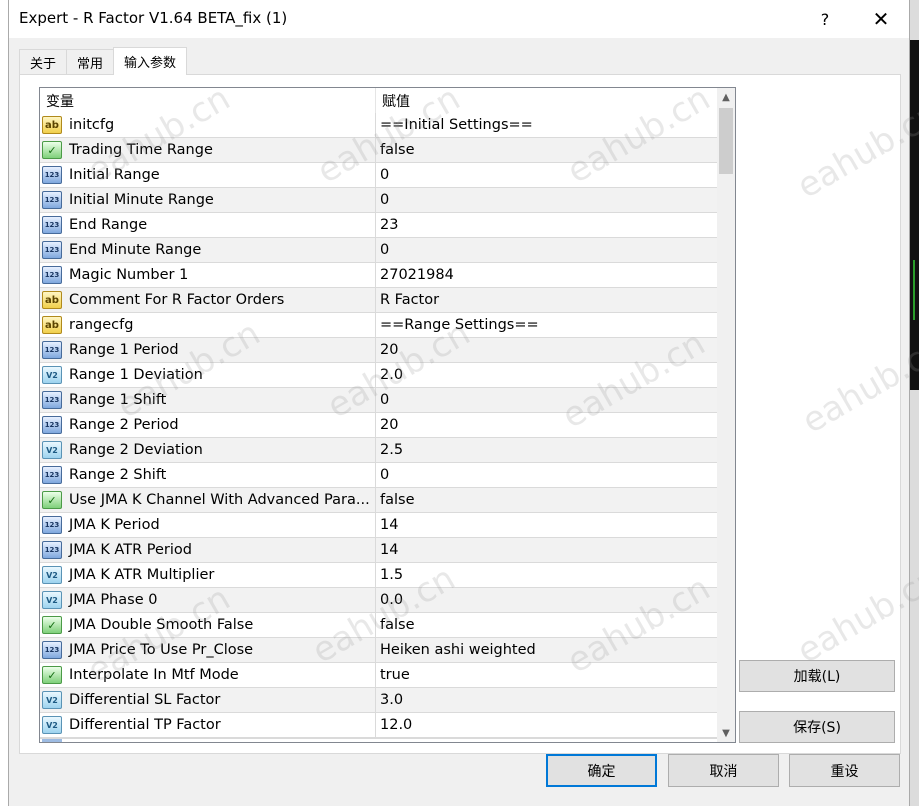 Image resolution: width=919 pixels, height=806 pixels. What do you see at coordinates (118, 400) in the screenshot?
I see `parameter-name: Range 1 Shift` at bounding box center [118, 400].